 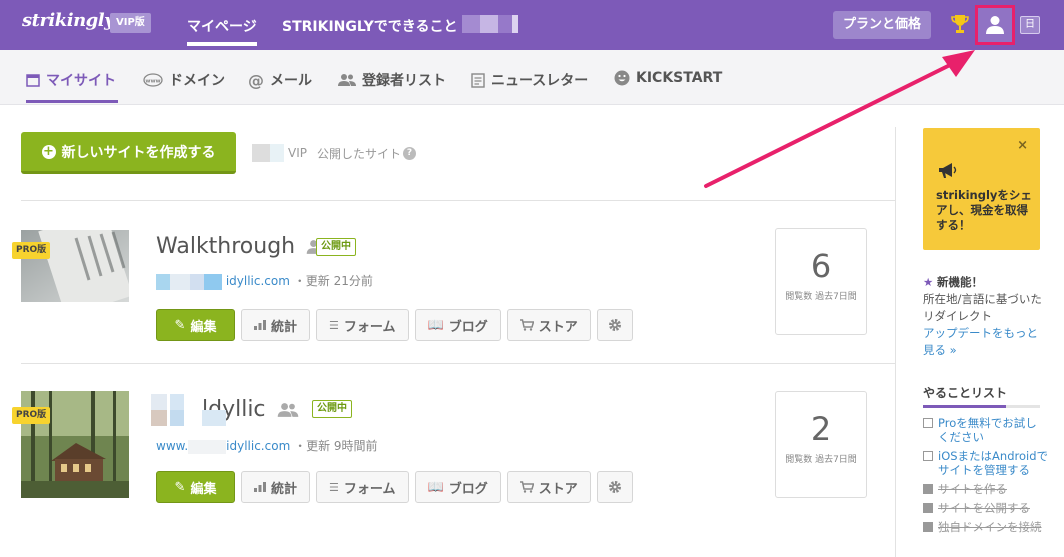 What do you see at coordinates (1030, 25) in the screenshot?
I see `language-button: 日` at bounding box center [1030, 25].